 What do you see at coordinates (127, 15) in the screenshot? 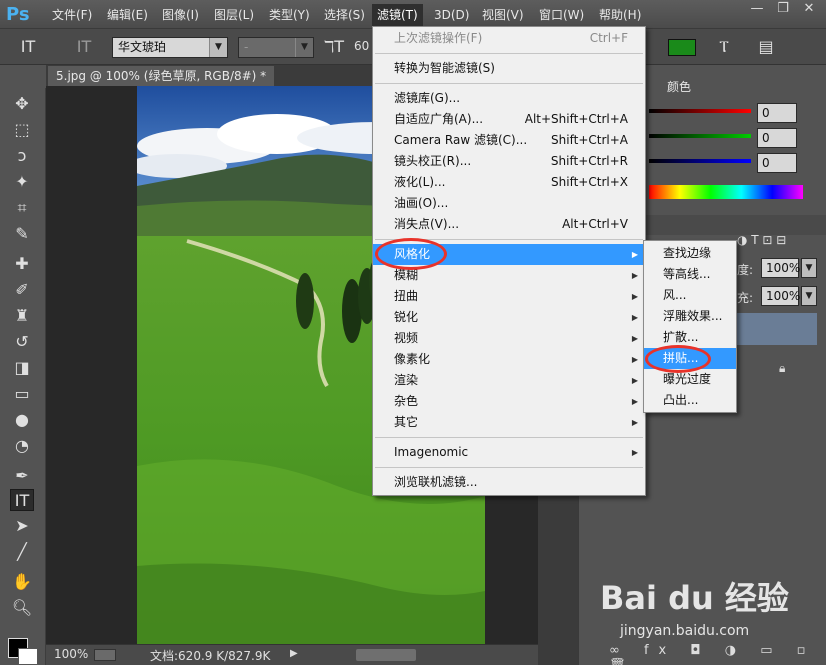
I see `menu-edit: 编辑(E)` at bounding box center [127, 15].